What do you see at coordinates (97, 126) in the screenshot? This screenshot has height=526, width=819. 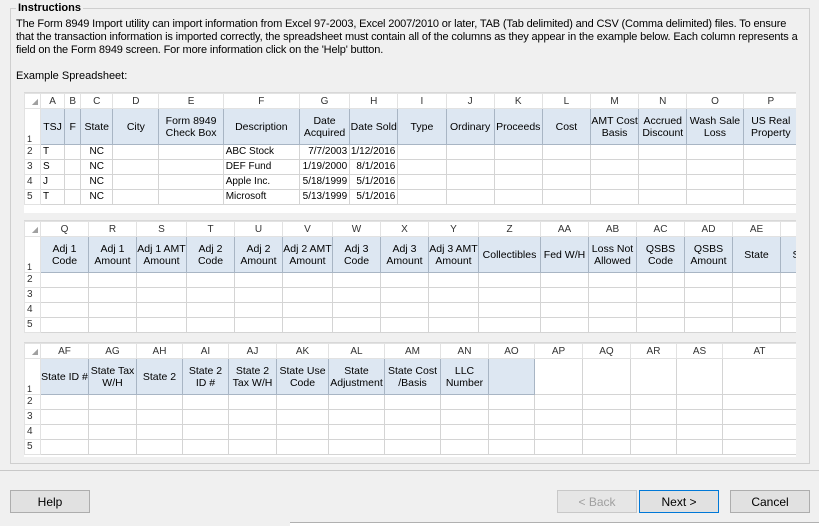 I see `header-cell: State` at bounding box center [97, 126].